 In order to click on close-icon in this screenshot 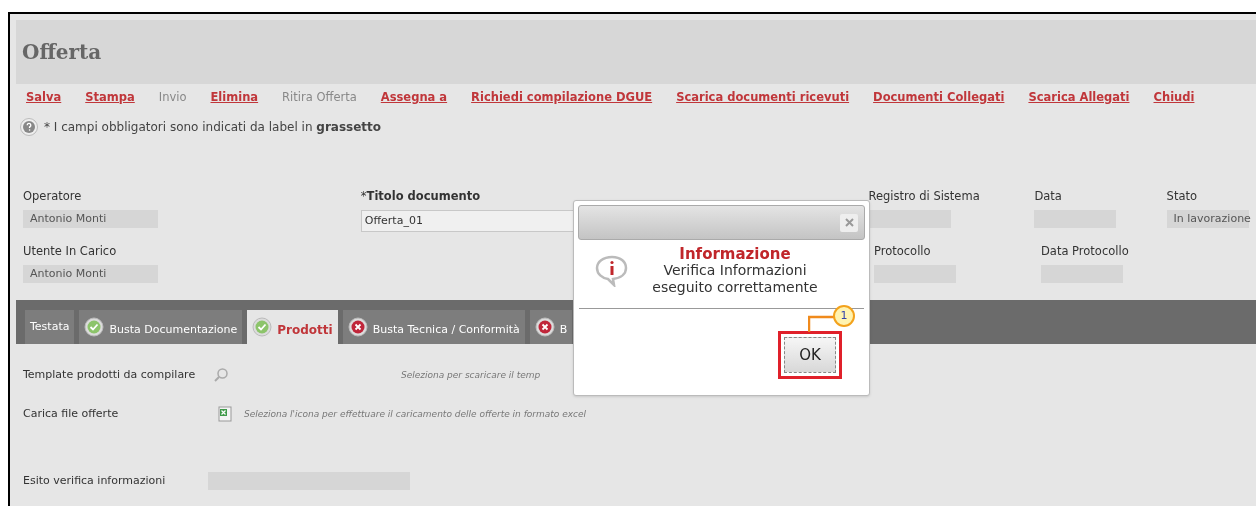, I will do `click(849, 222)`.